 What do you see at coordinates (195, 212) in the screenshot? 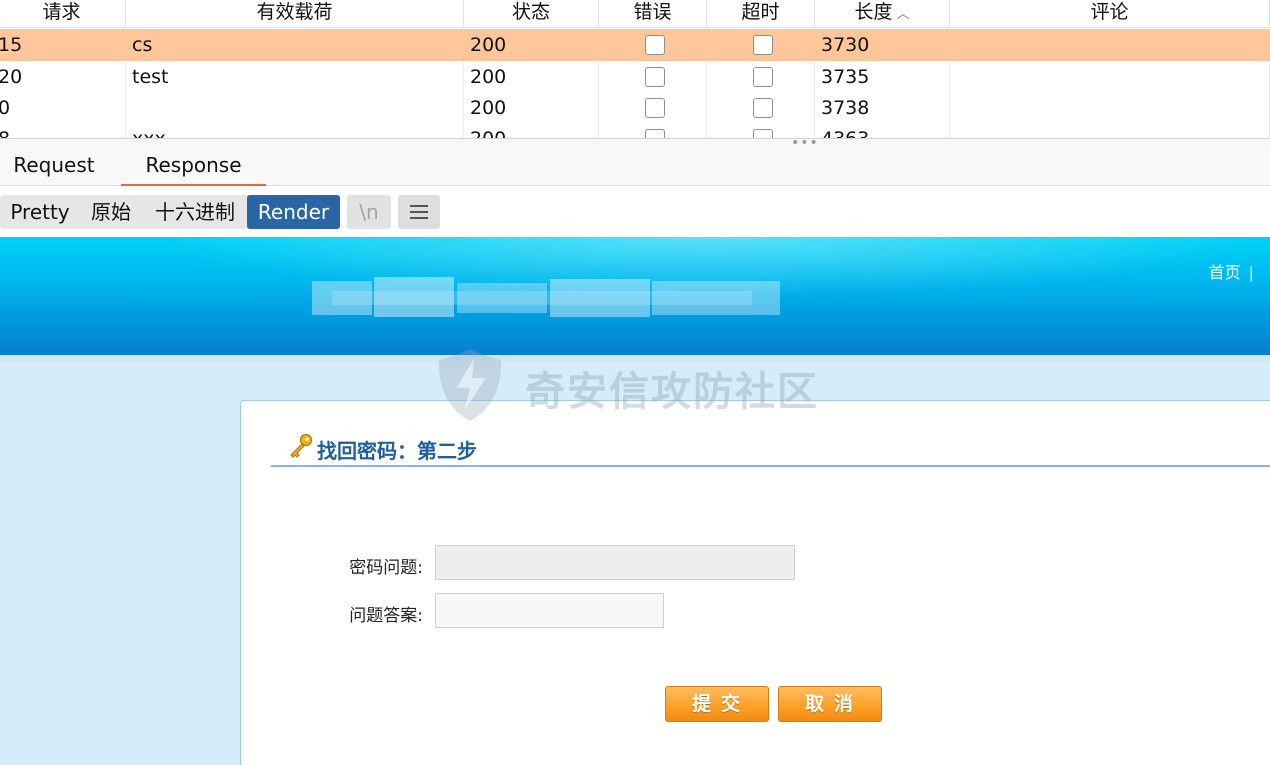
I see `hex-button: 十六进制` at bounding box center [195, 212].